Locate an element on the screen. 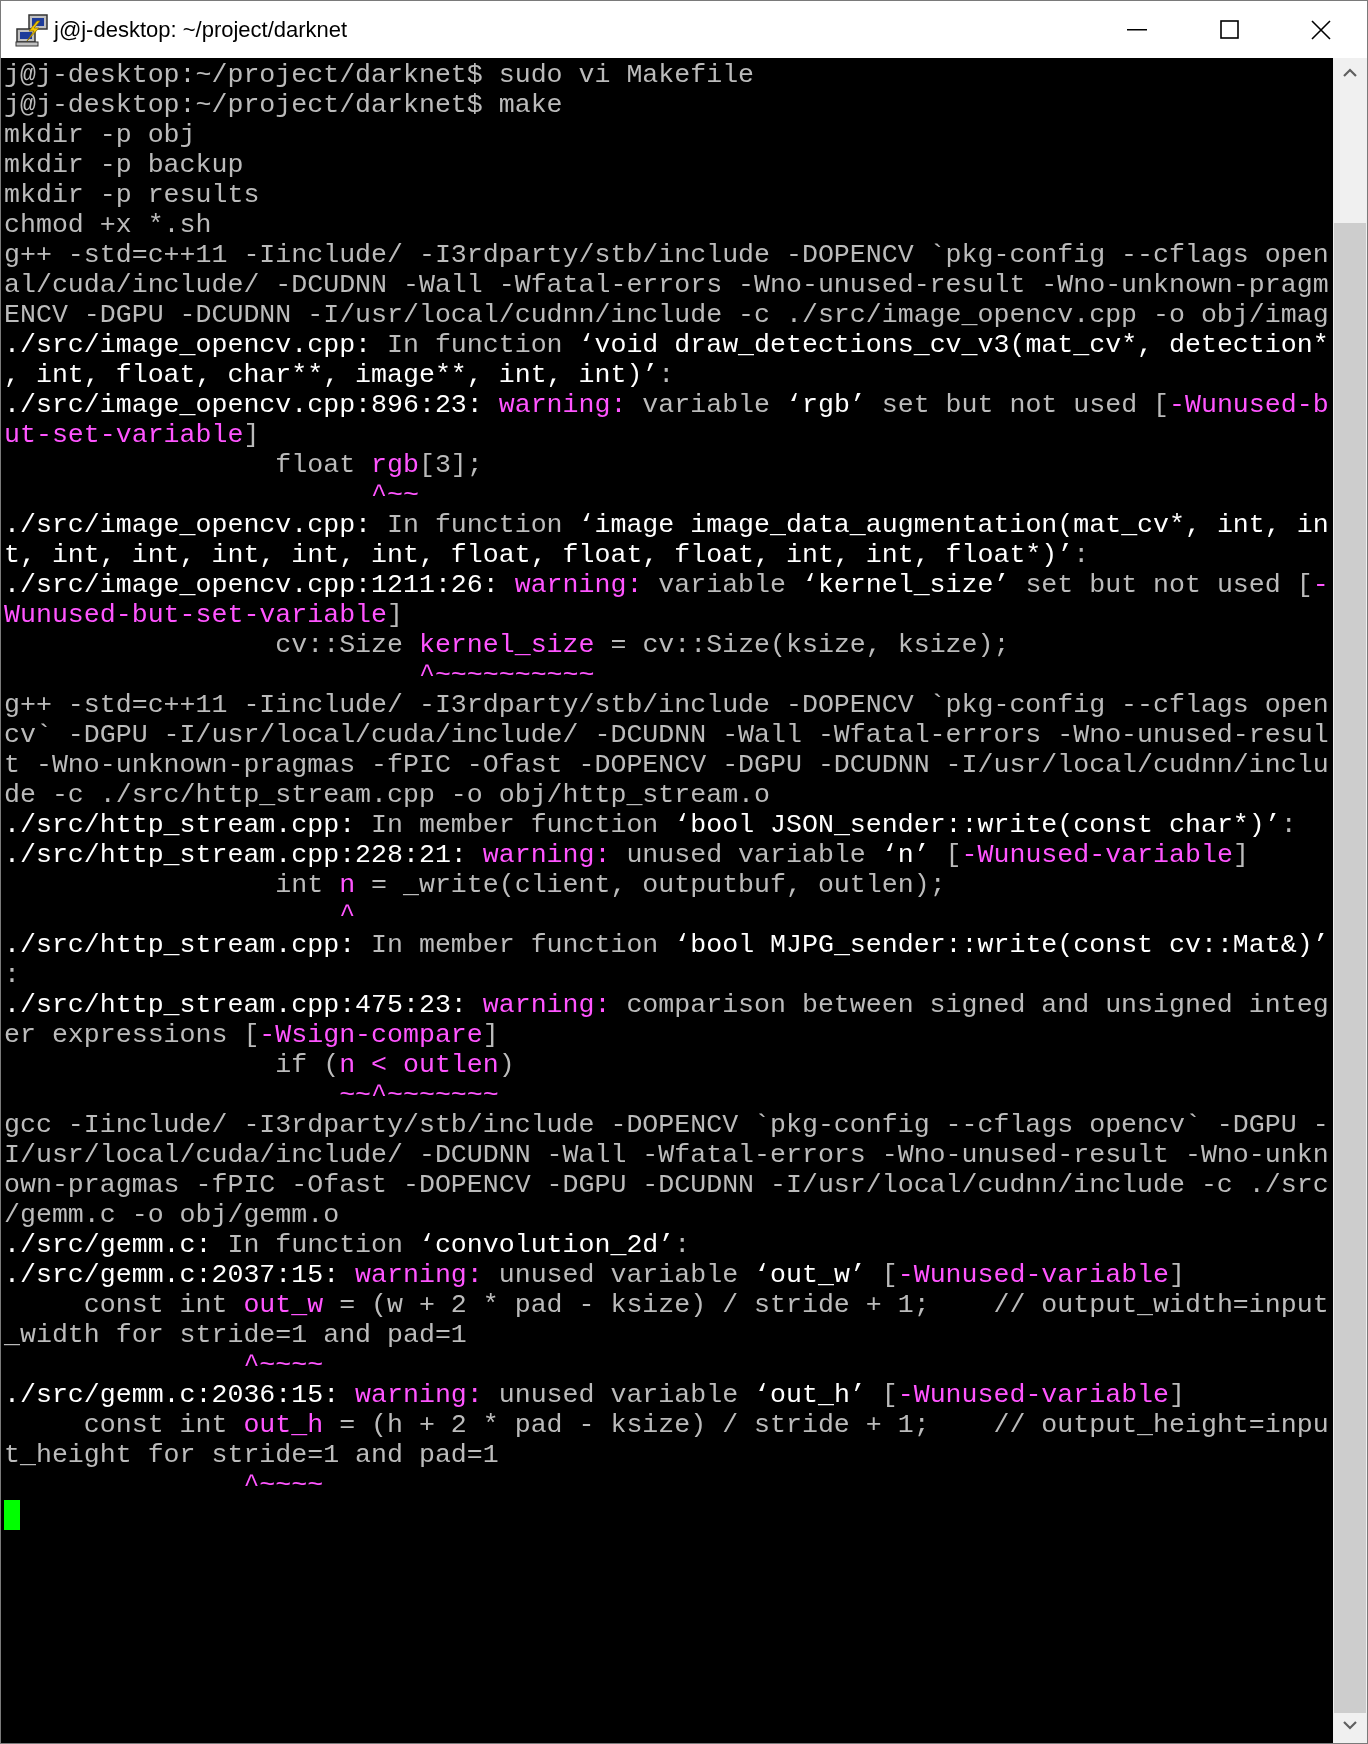 The width and height of the screenshot is (1368, 1744). terminal-line: ^ is located at coordinates (347, 915).